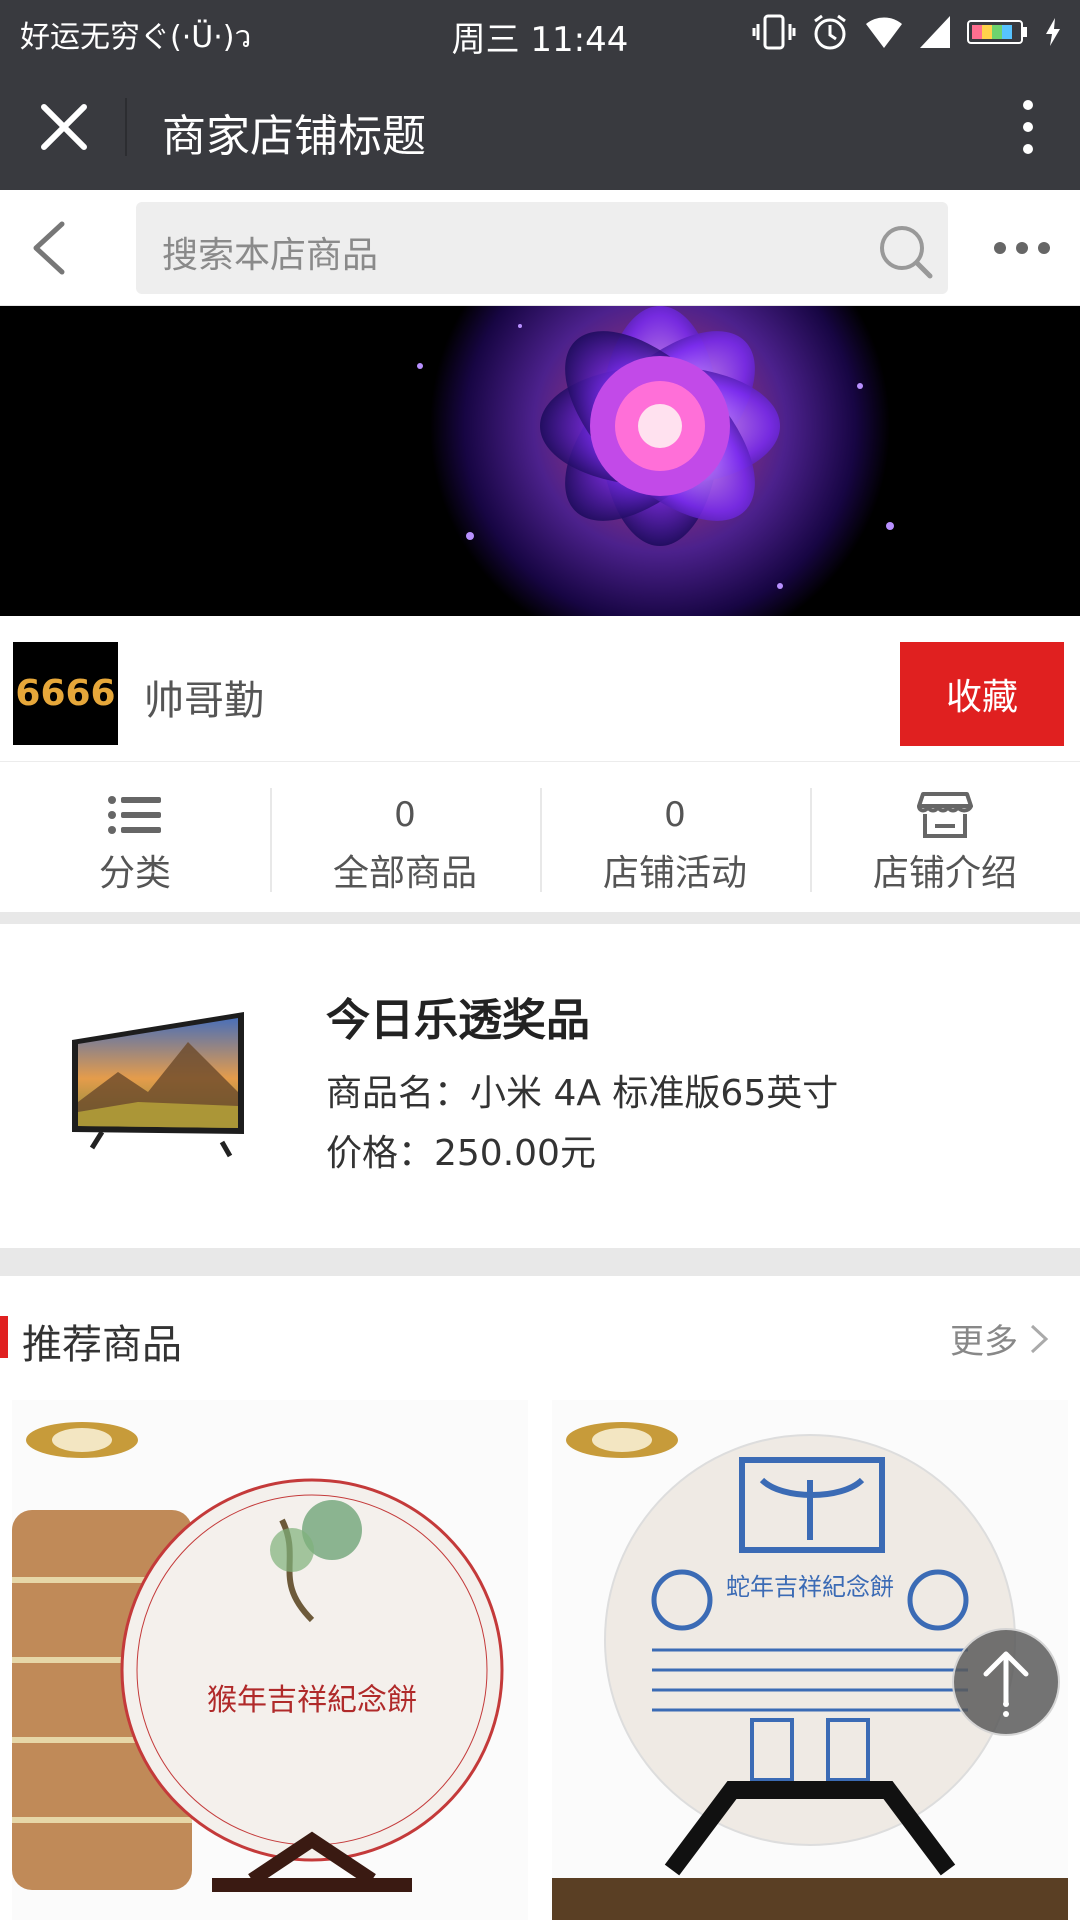 Image resolution: width=1080 pixels, height=1920 pixels. I want to click on search-input: 搜索本店商品, so click(542, 248).